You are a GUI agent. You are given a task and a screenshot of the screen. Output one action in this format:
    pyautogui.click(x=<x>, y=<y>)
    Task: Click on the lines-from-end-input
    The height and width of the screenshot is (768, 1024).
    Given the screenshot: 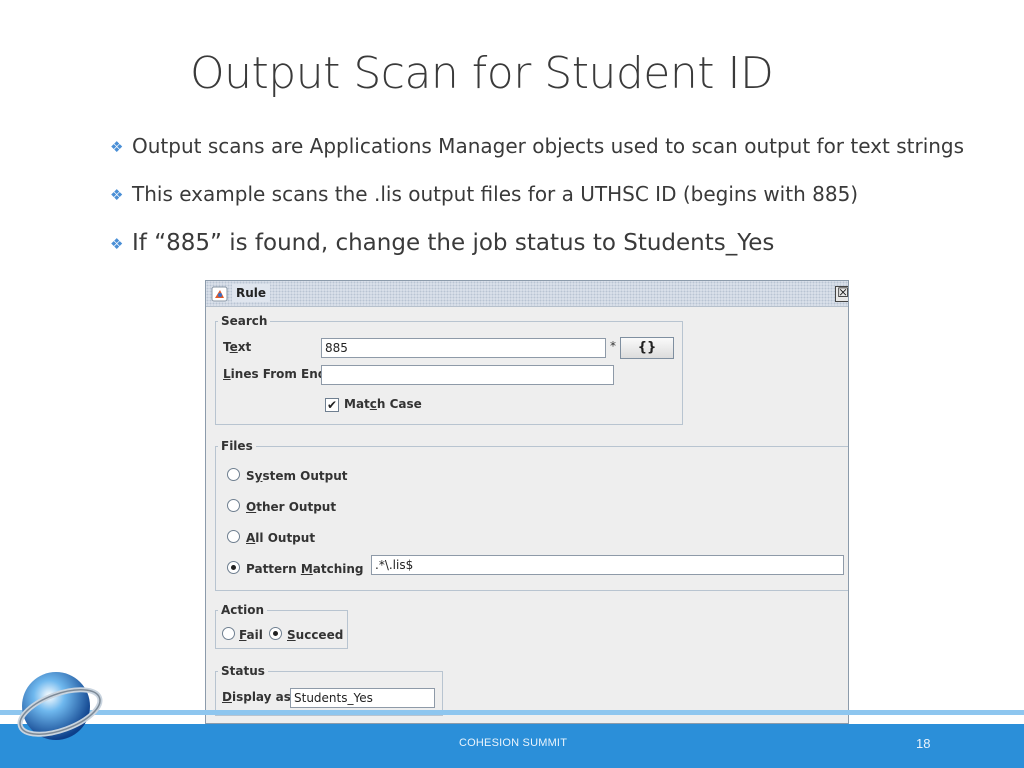 What is the action you would take?
    pyautogui.click(x=467, y=375)
    